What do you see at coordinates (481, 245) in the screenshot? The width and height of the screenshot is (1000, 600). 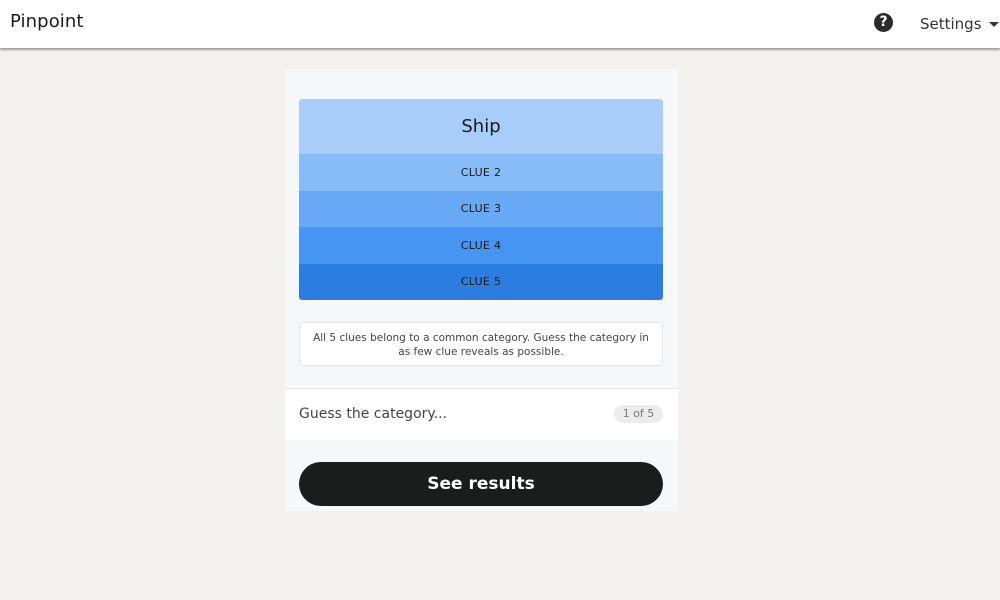 I see `clue-4: CLUE 4` at bounding box center [481, 245].